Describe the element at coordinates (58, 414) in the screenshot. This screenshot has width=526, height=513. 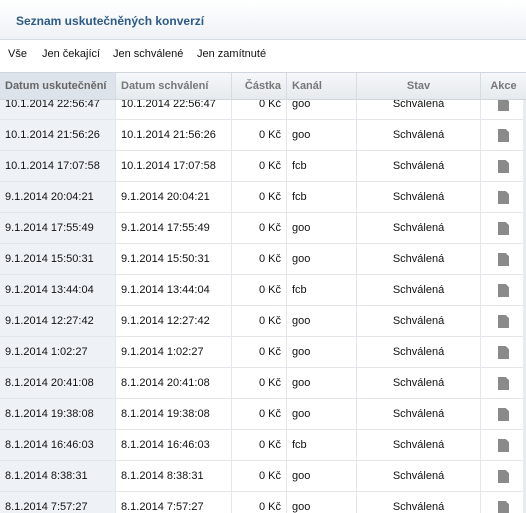
I see `cell-date: 8.1.2014 19:38:08` at that location.